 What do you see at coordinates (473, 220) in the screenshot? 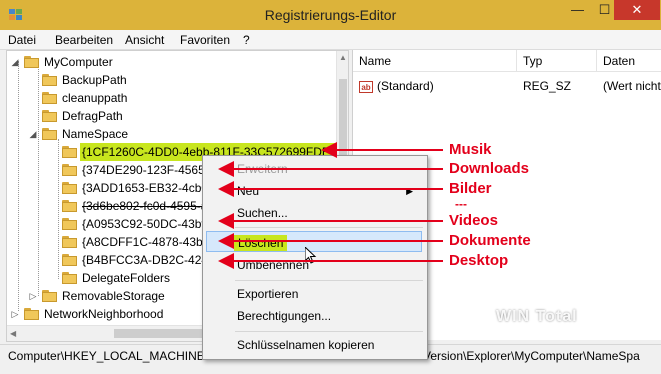
I see `annotation-videos: Videos` at bounding box center [473, 220].